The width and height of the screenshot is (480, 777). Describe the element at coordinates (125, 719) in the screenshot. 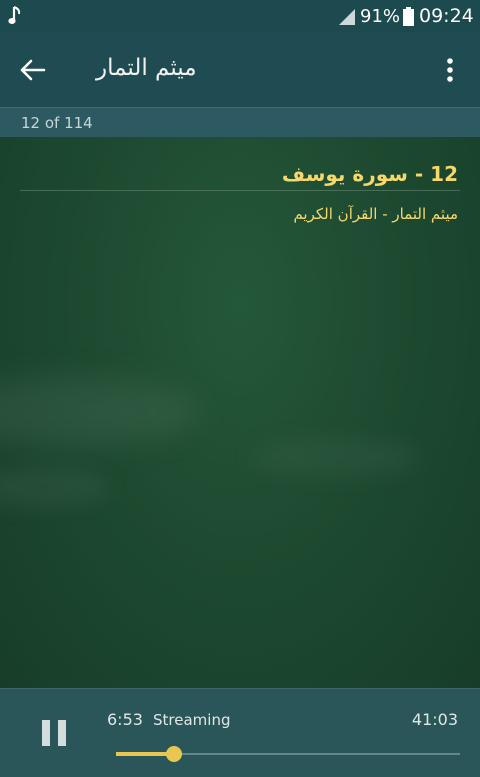

I see `elapsed-time: 6:53` at that location.